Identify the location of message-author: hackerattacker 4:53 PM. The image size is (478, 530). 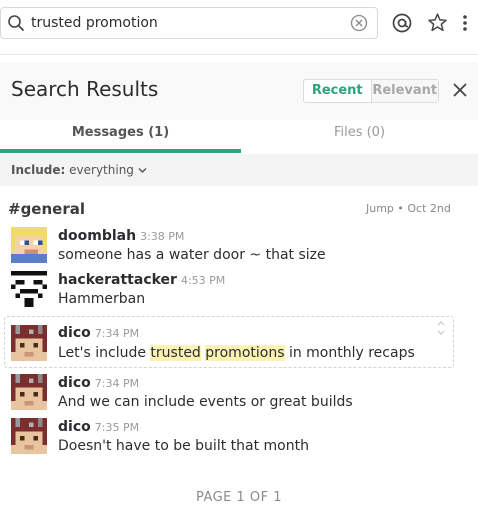
(141, 280).